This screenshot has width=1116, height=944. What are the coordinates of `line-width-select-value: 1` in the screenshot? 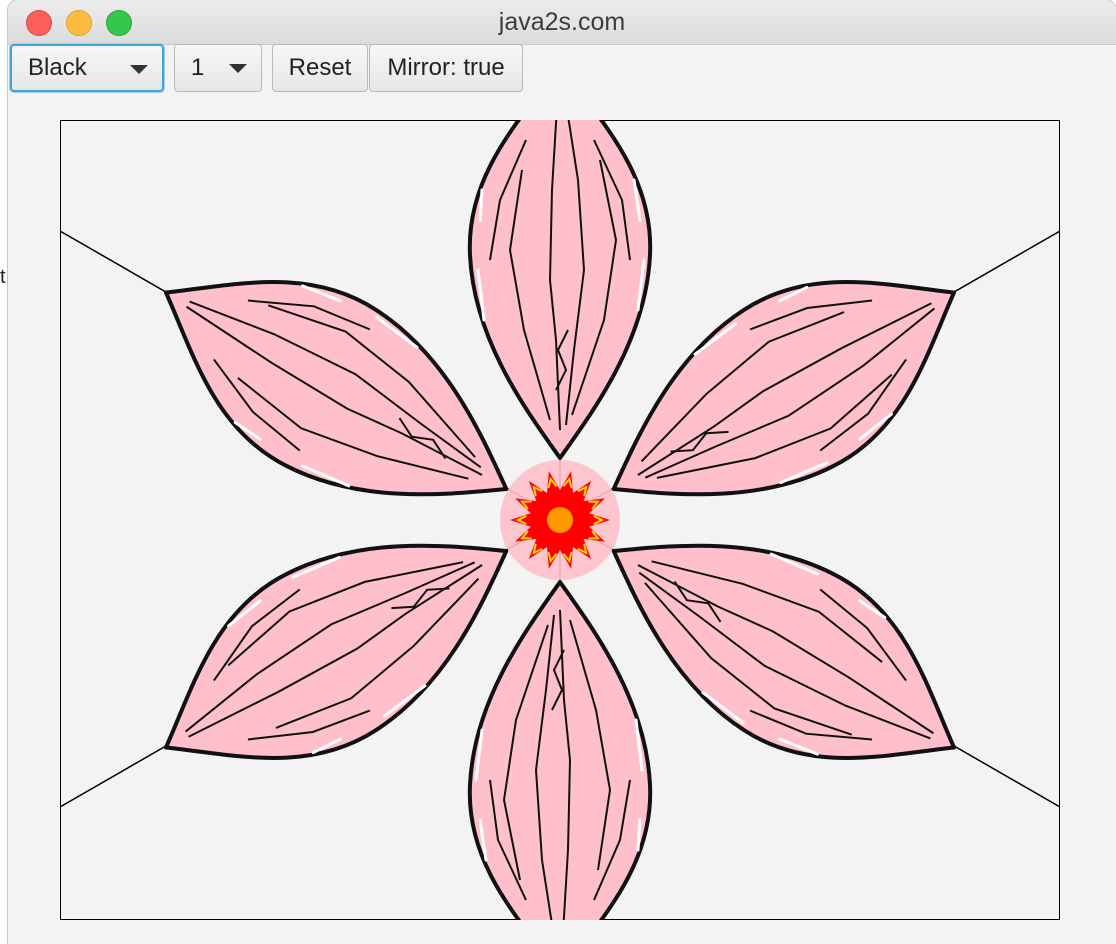 It's located at (198, 67).